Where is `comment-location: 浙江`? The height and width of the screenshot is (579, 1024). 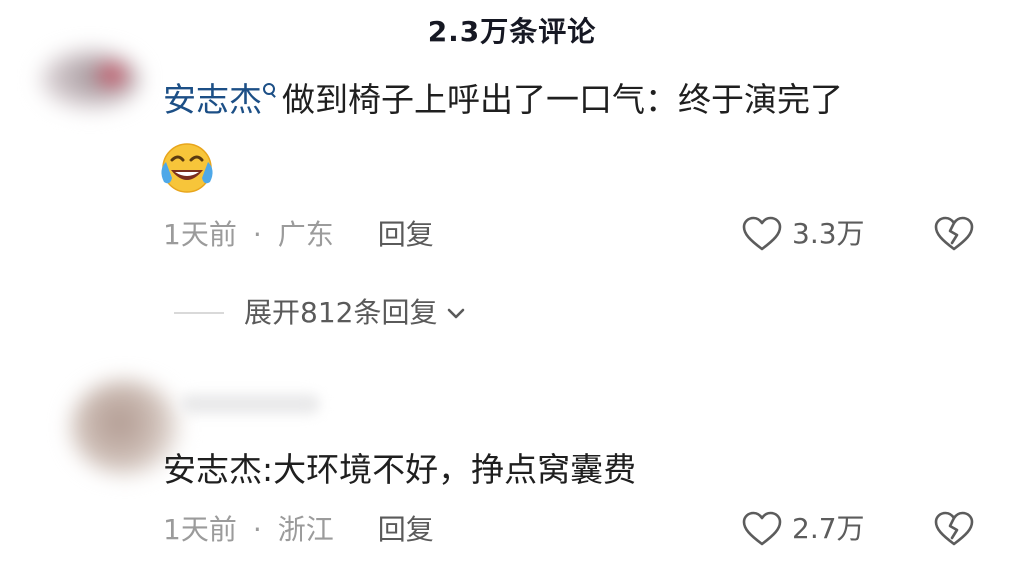 comment-location: 浙江 is located at coordinates (305, 529).